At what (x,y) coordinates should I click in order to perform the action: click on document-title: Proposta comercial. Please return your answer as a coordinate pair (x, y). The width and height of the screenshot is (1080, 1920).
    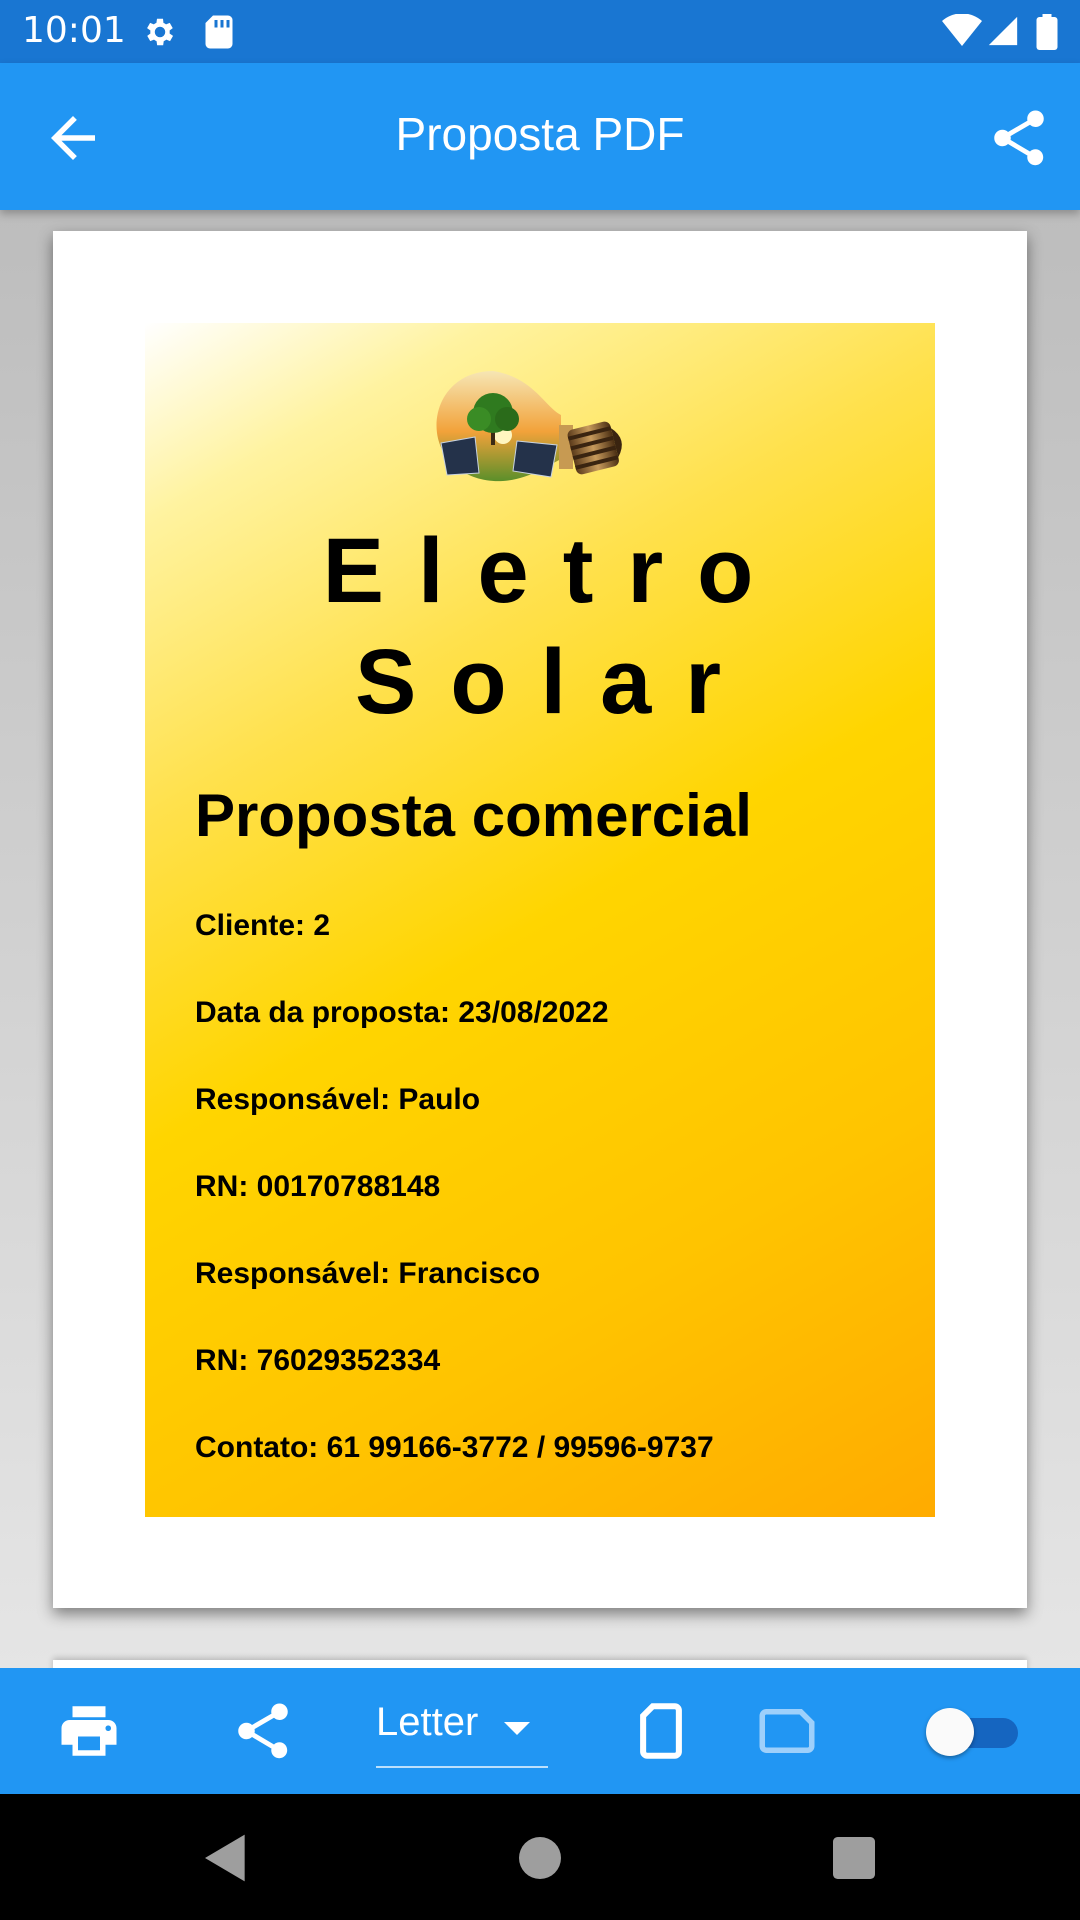
    Looking at the image, I should click on (473, 815).